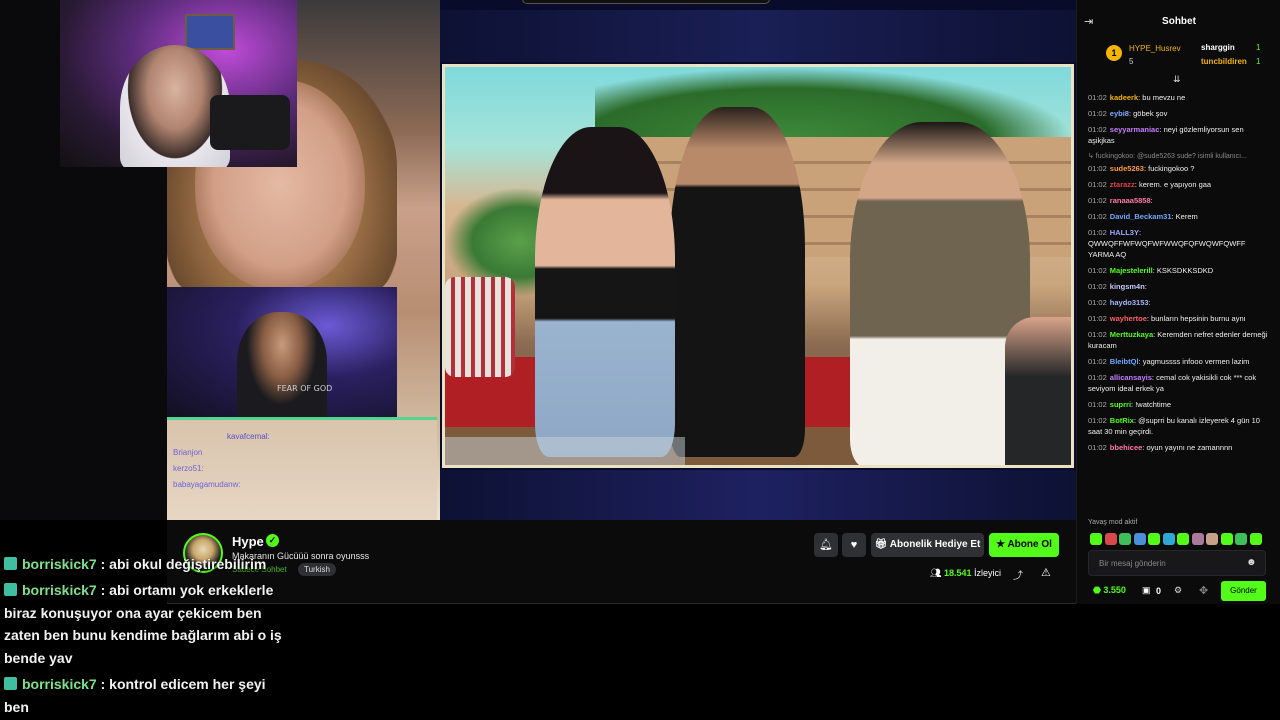 The width and height of the screenshot is (1280, 720). What do you see at coordinates (1114, 53) in the screenshot?
I see `top-gifter-rank-icon: 1` at bounding box center [1114, 53].